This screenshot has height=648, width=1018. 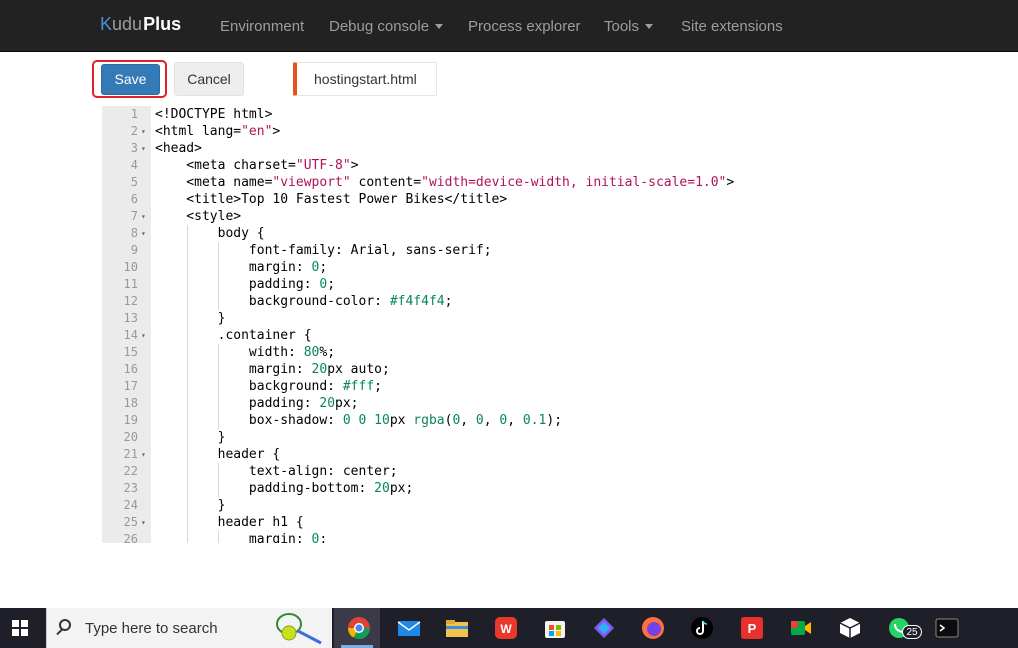 I want to click on nav-tools: Tools, so click(x=629, y=26).